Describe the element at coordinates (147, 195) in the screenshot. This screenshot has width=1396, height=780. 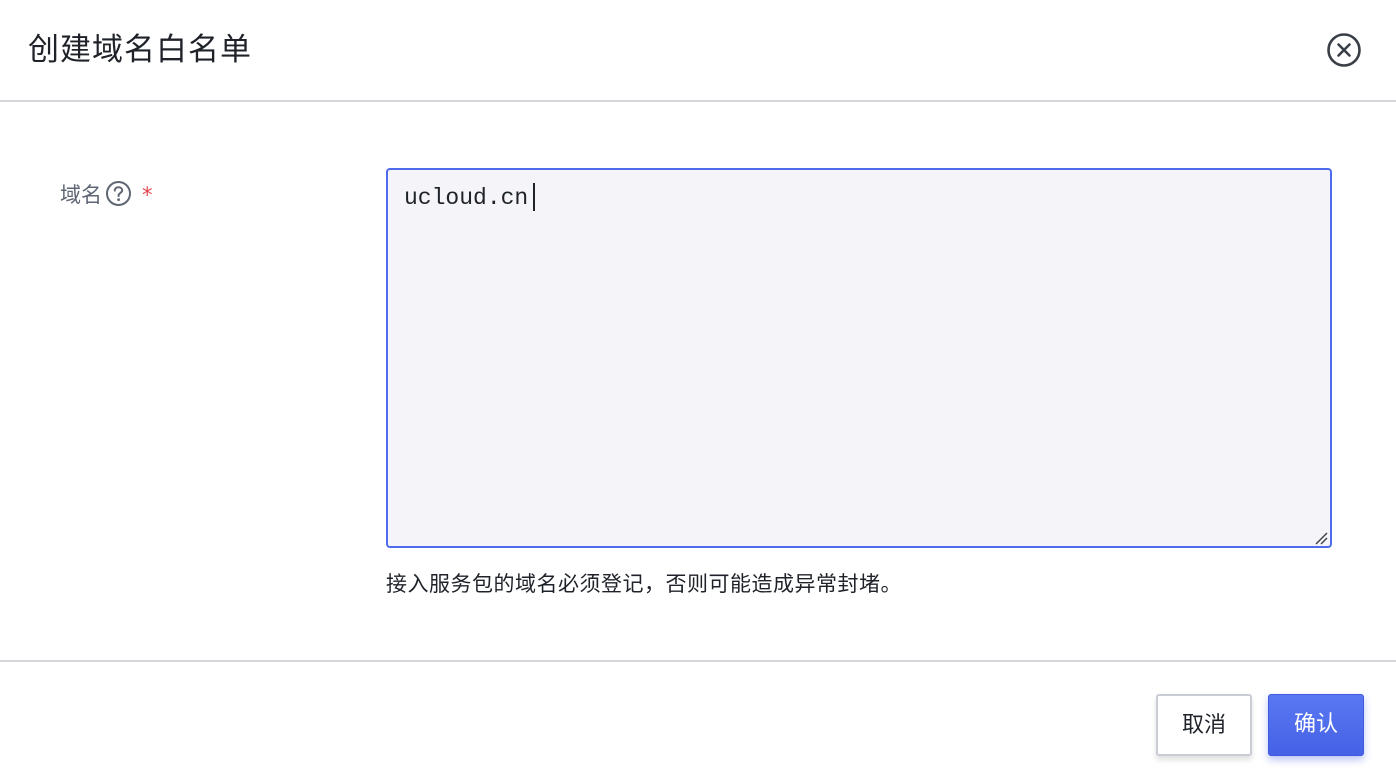
I see `required-asterisk: *` at that location.